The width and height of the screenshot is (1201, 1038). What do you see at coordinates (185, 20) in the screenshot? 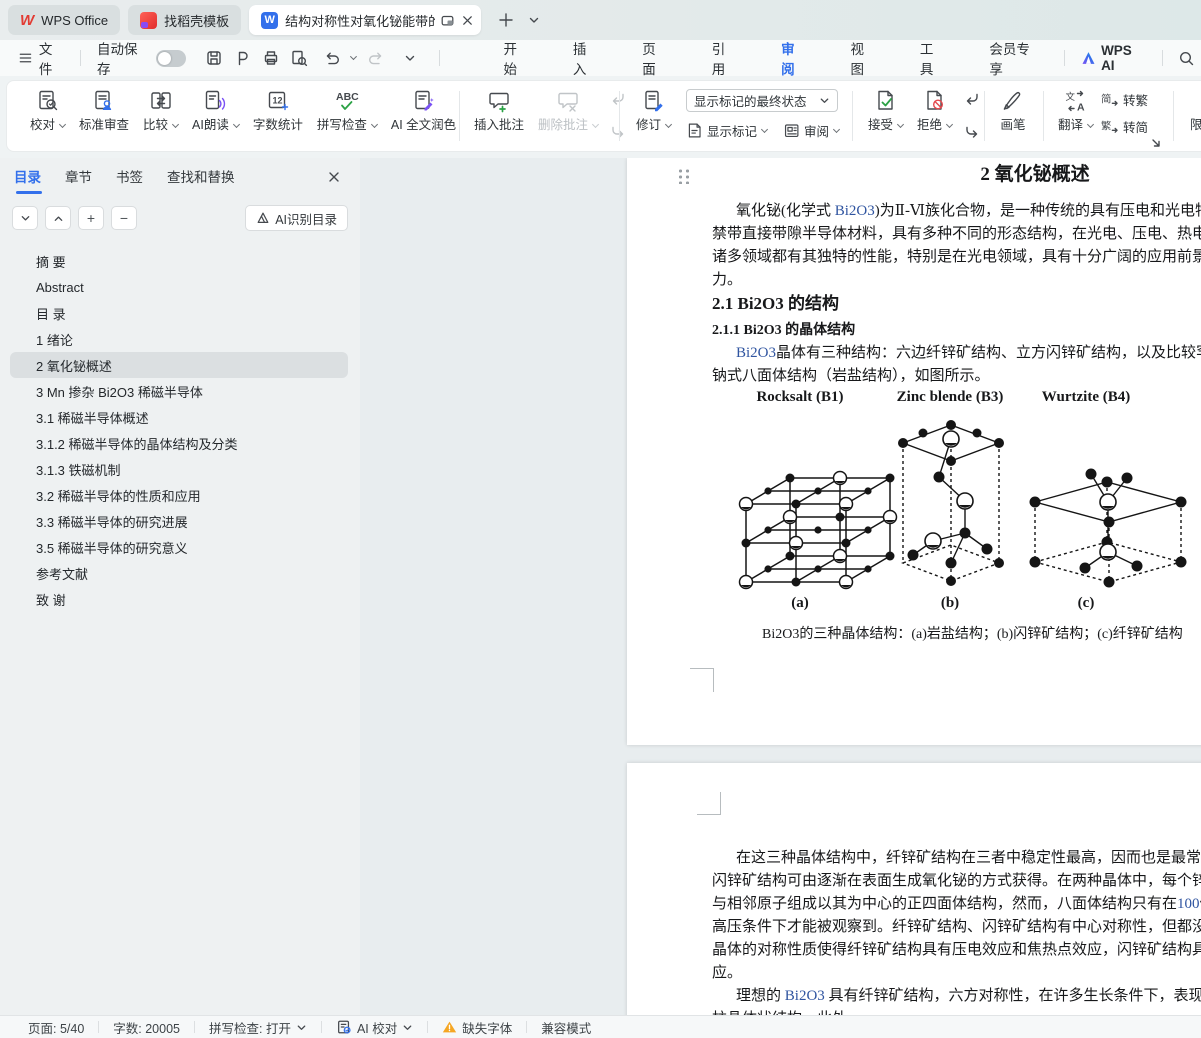
I see `tab-docer-templates: 找稻壳模板` at bounding box center [185, 20].